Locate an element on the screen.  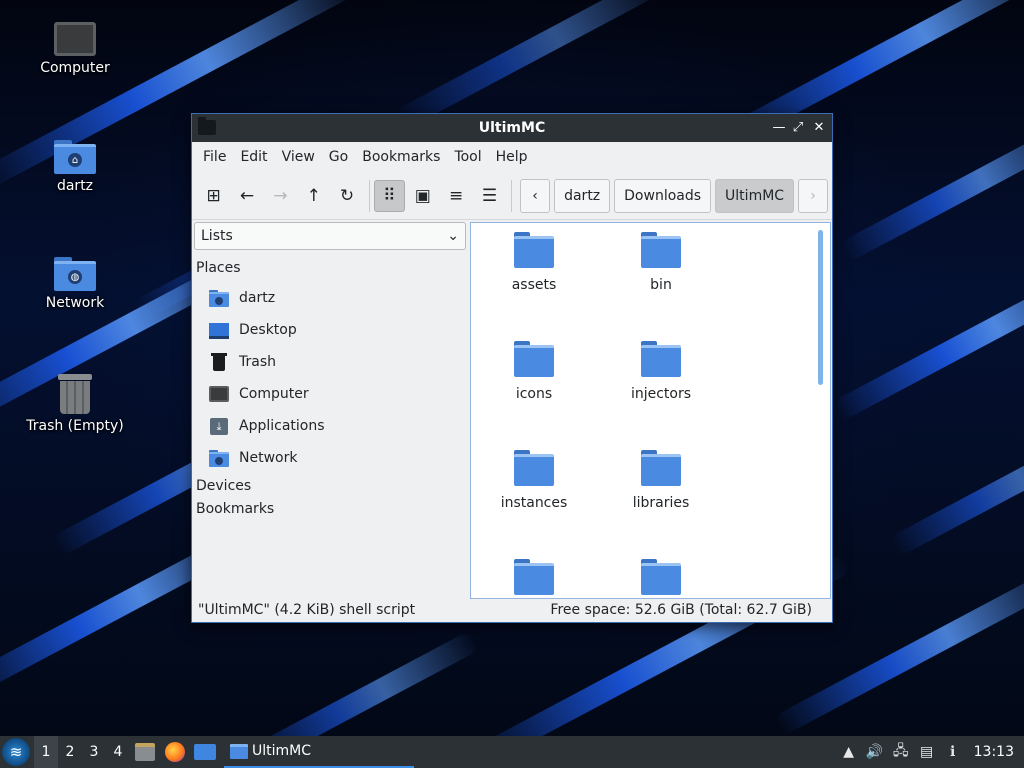
clock: 13:13 is located at coordinates (995, 752).